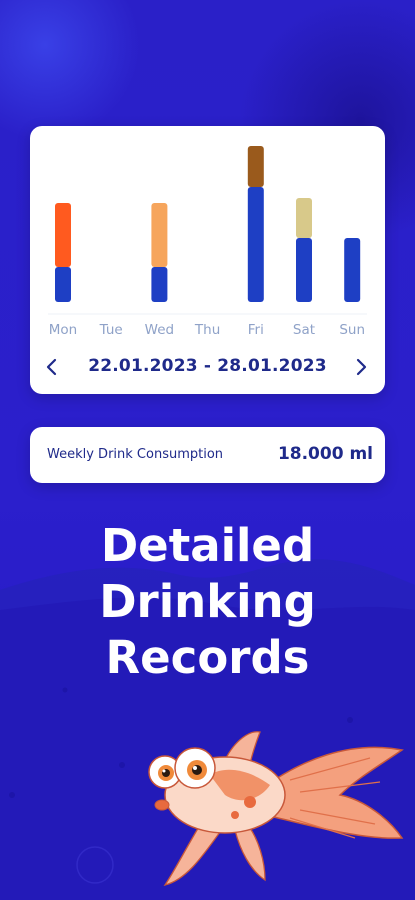  What do you see at coordinates (207, 545) in the screenshot?
I see `headline-line-1: Detailed` at bounding box center [207, 545].